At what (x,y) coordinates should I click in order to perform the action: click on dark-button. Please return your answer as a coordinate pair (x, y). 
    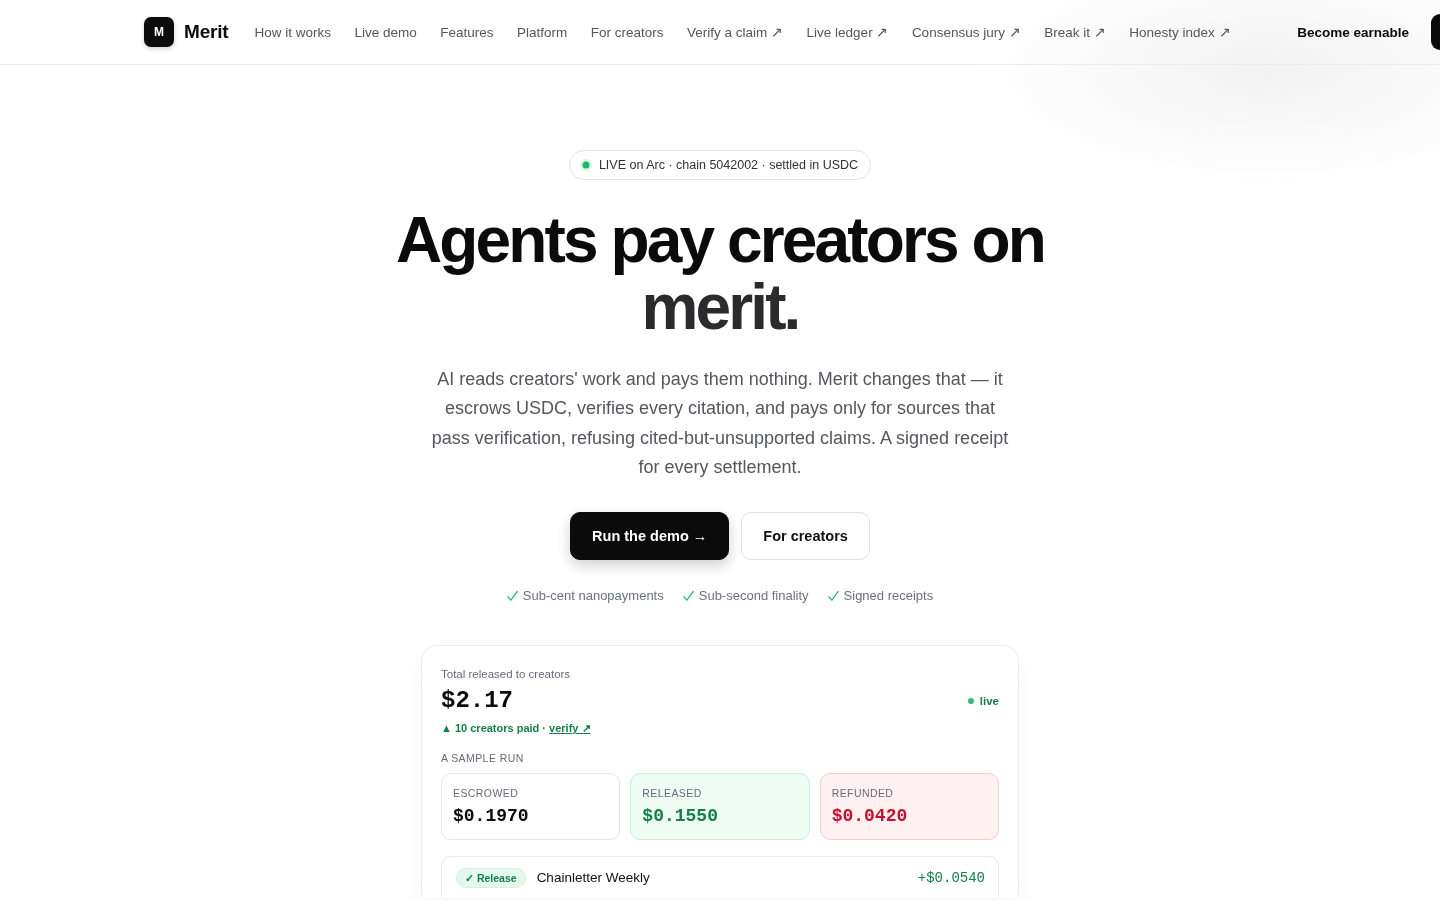
    Looking at the image, I should click on (1435, 32).